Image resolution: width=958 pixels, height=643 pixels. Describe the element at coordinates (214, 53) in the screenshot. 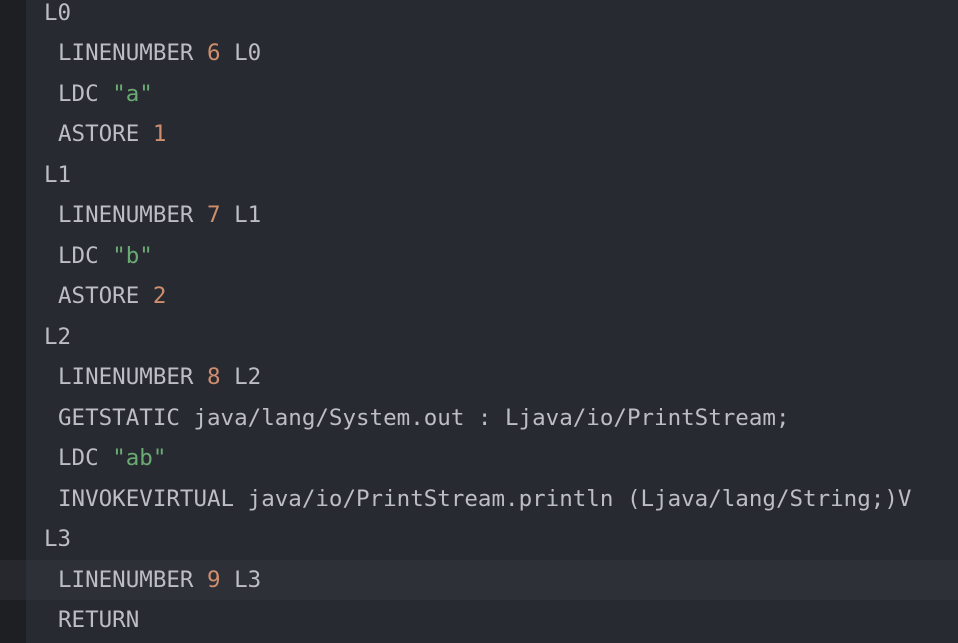

I see `number-token: 6` at that location.